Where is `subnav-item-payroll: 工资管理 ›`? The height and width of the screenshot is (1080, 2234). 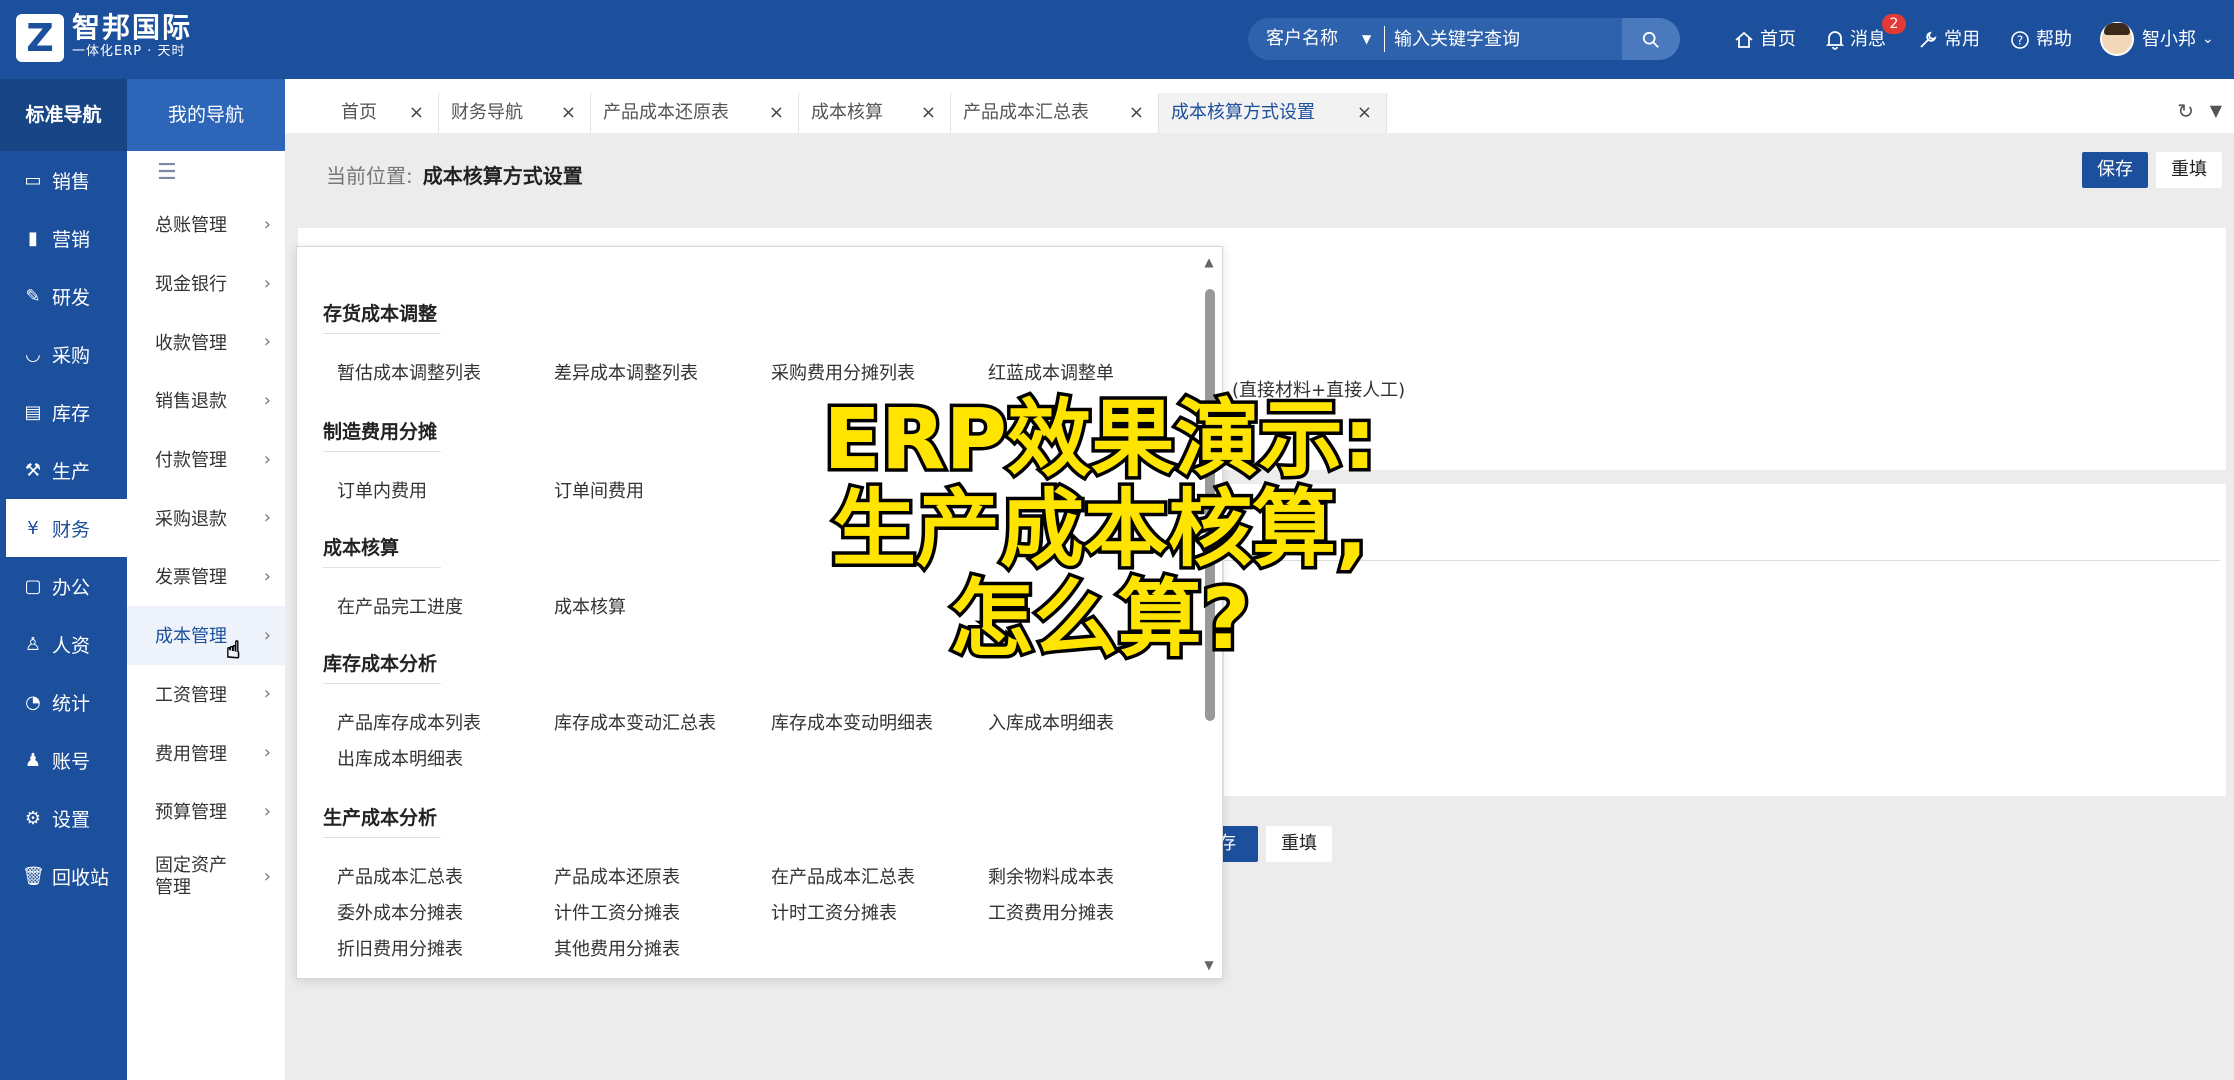 subnav-item-payroll: 工资管理 › is located at coordinates (206, 694).